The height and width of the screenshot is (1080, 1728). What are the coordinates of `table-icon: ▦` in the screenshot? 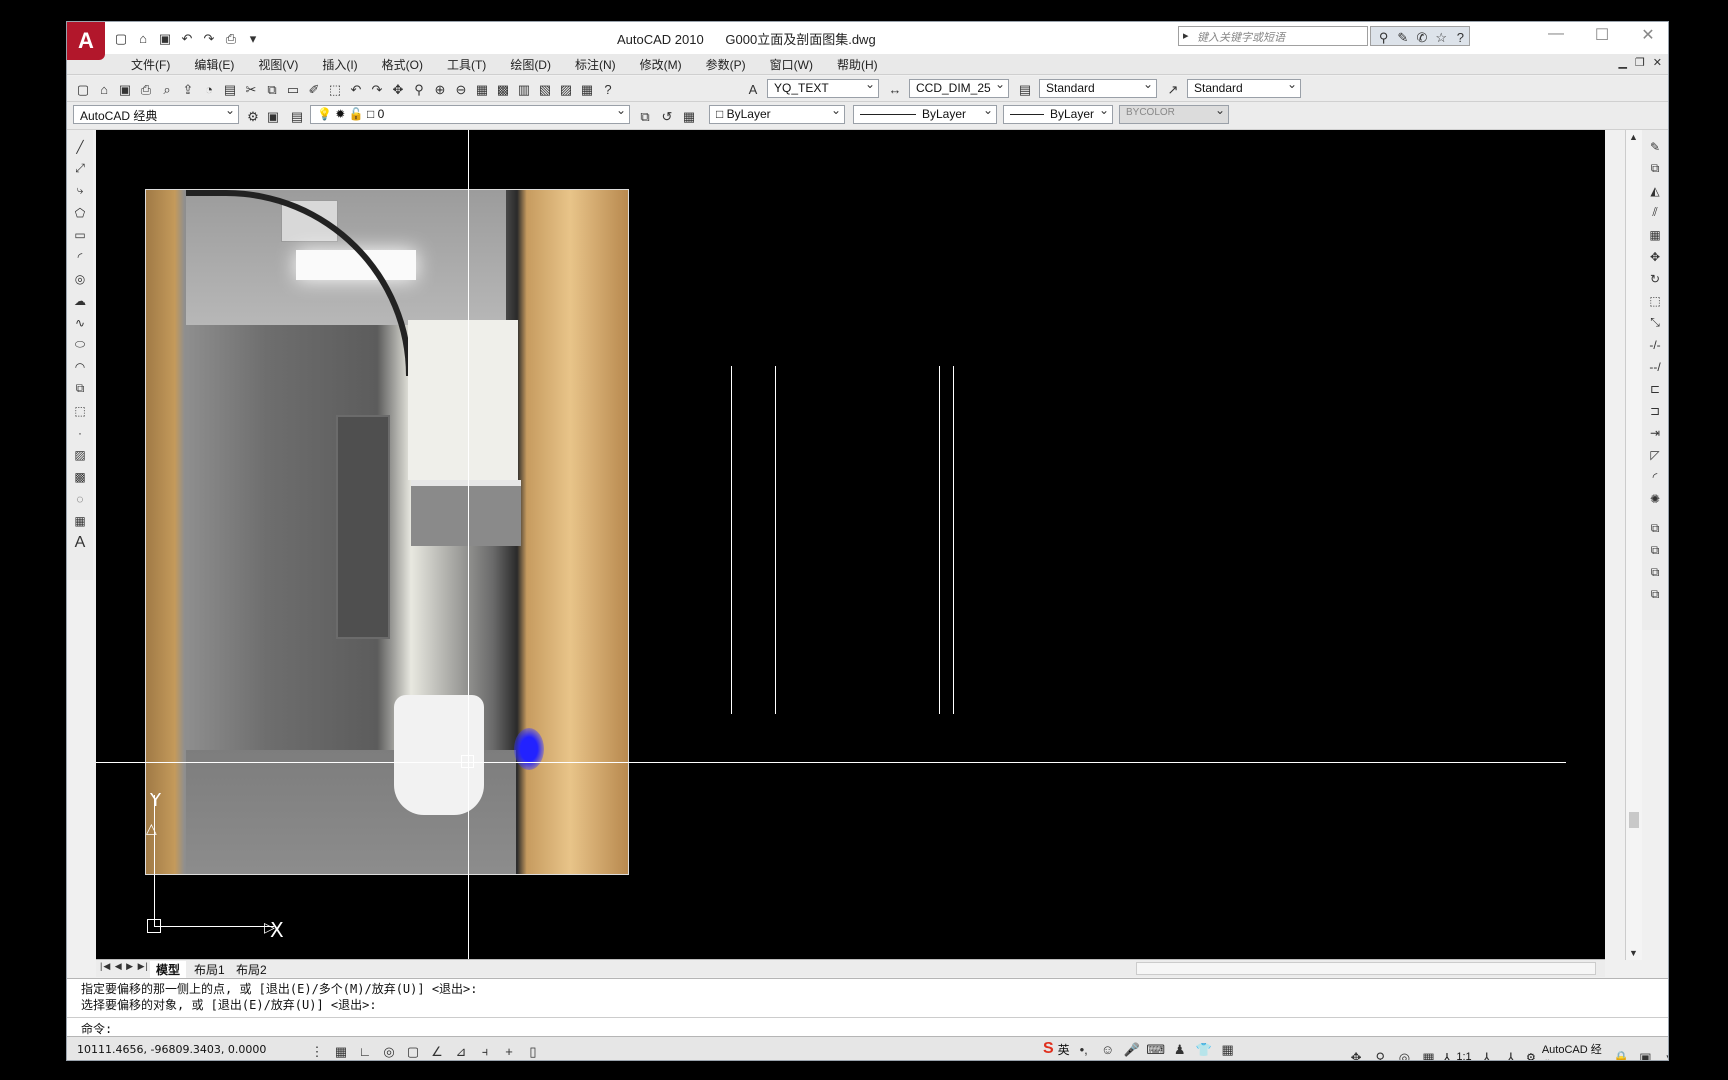 It's located at (80, 520).